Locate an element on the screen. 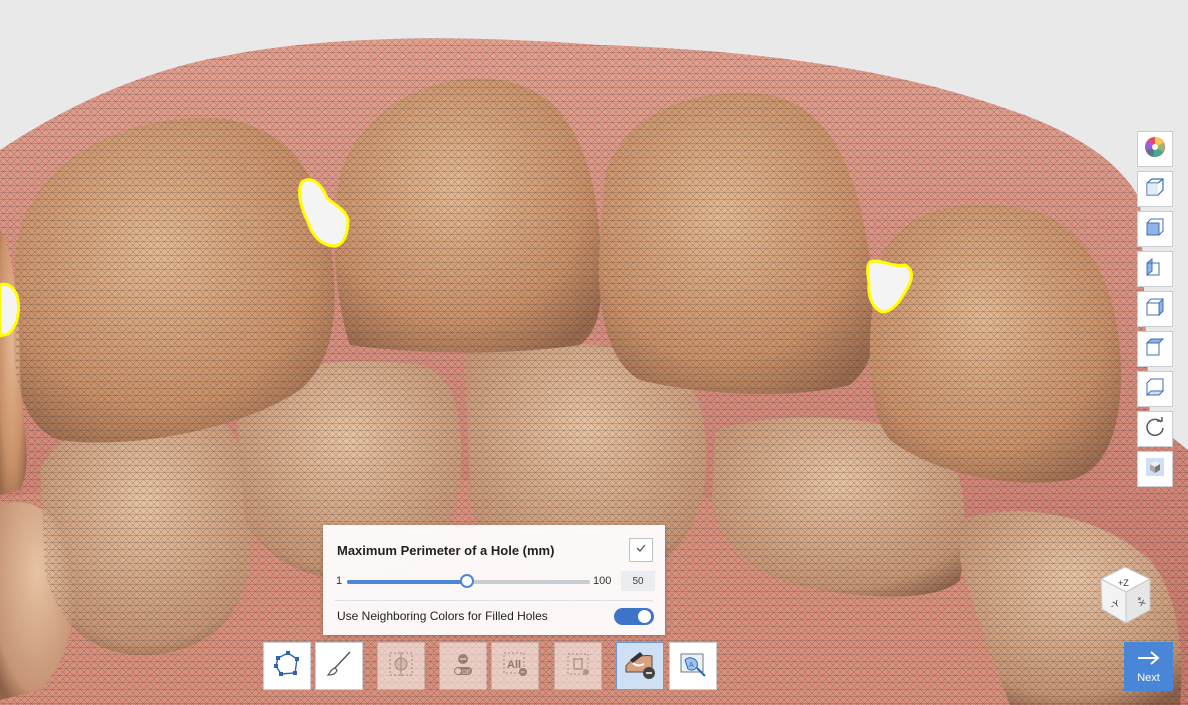 The image size is (1188, 705). view-front-button is located at coordinates (1155, 229).